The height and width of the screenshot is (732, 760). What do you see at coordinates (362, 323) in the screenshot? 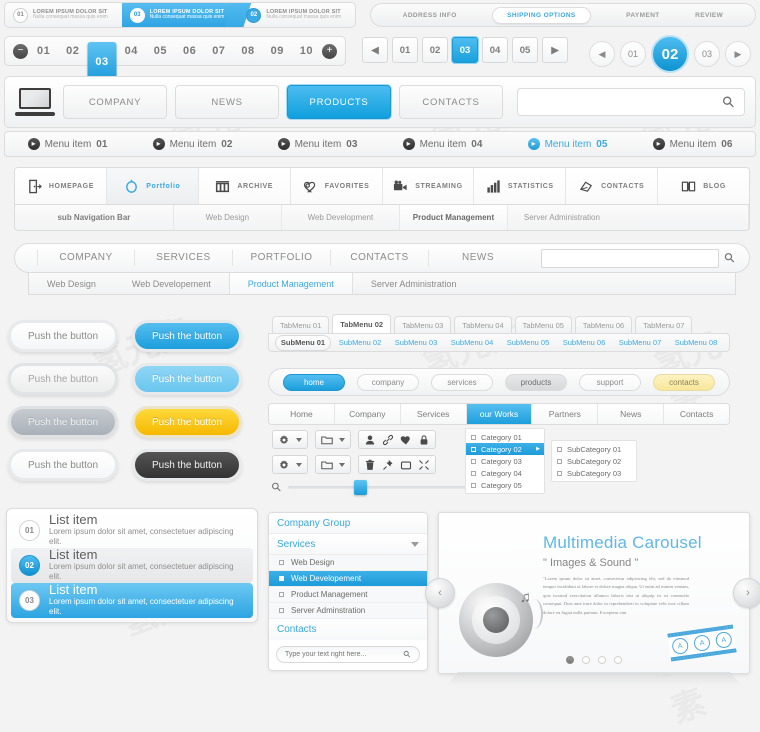
I see `tab-02: TabMenu 02` at bounding box center [362, 323].